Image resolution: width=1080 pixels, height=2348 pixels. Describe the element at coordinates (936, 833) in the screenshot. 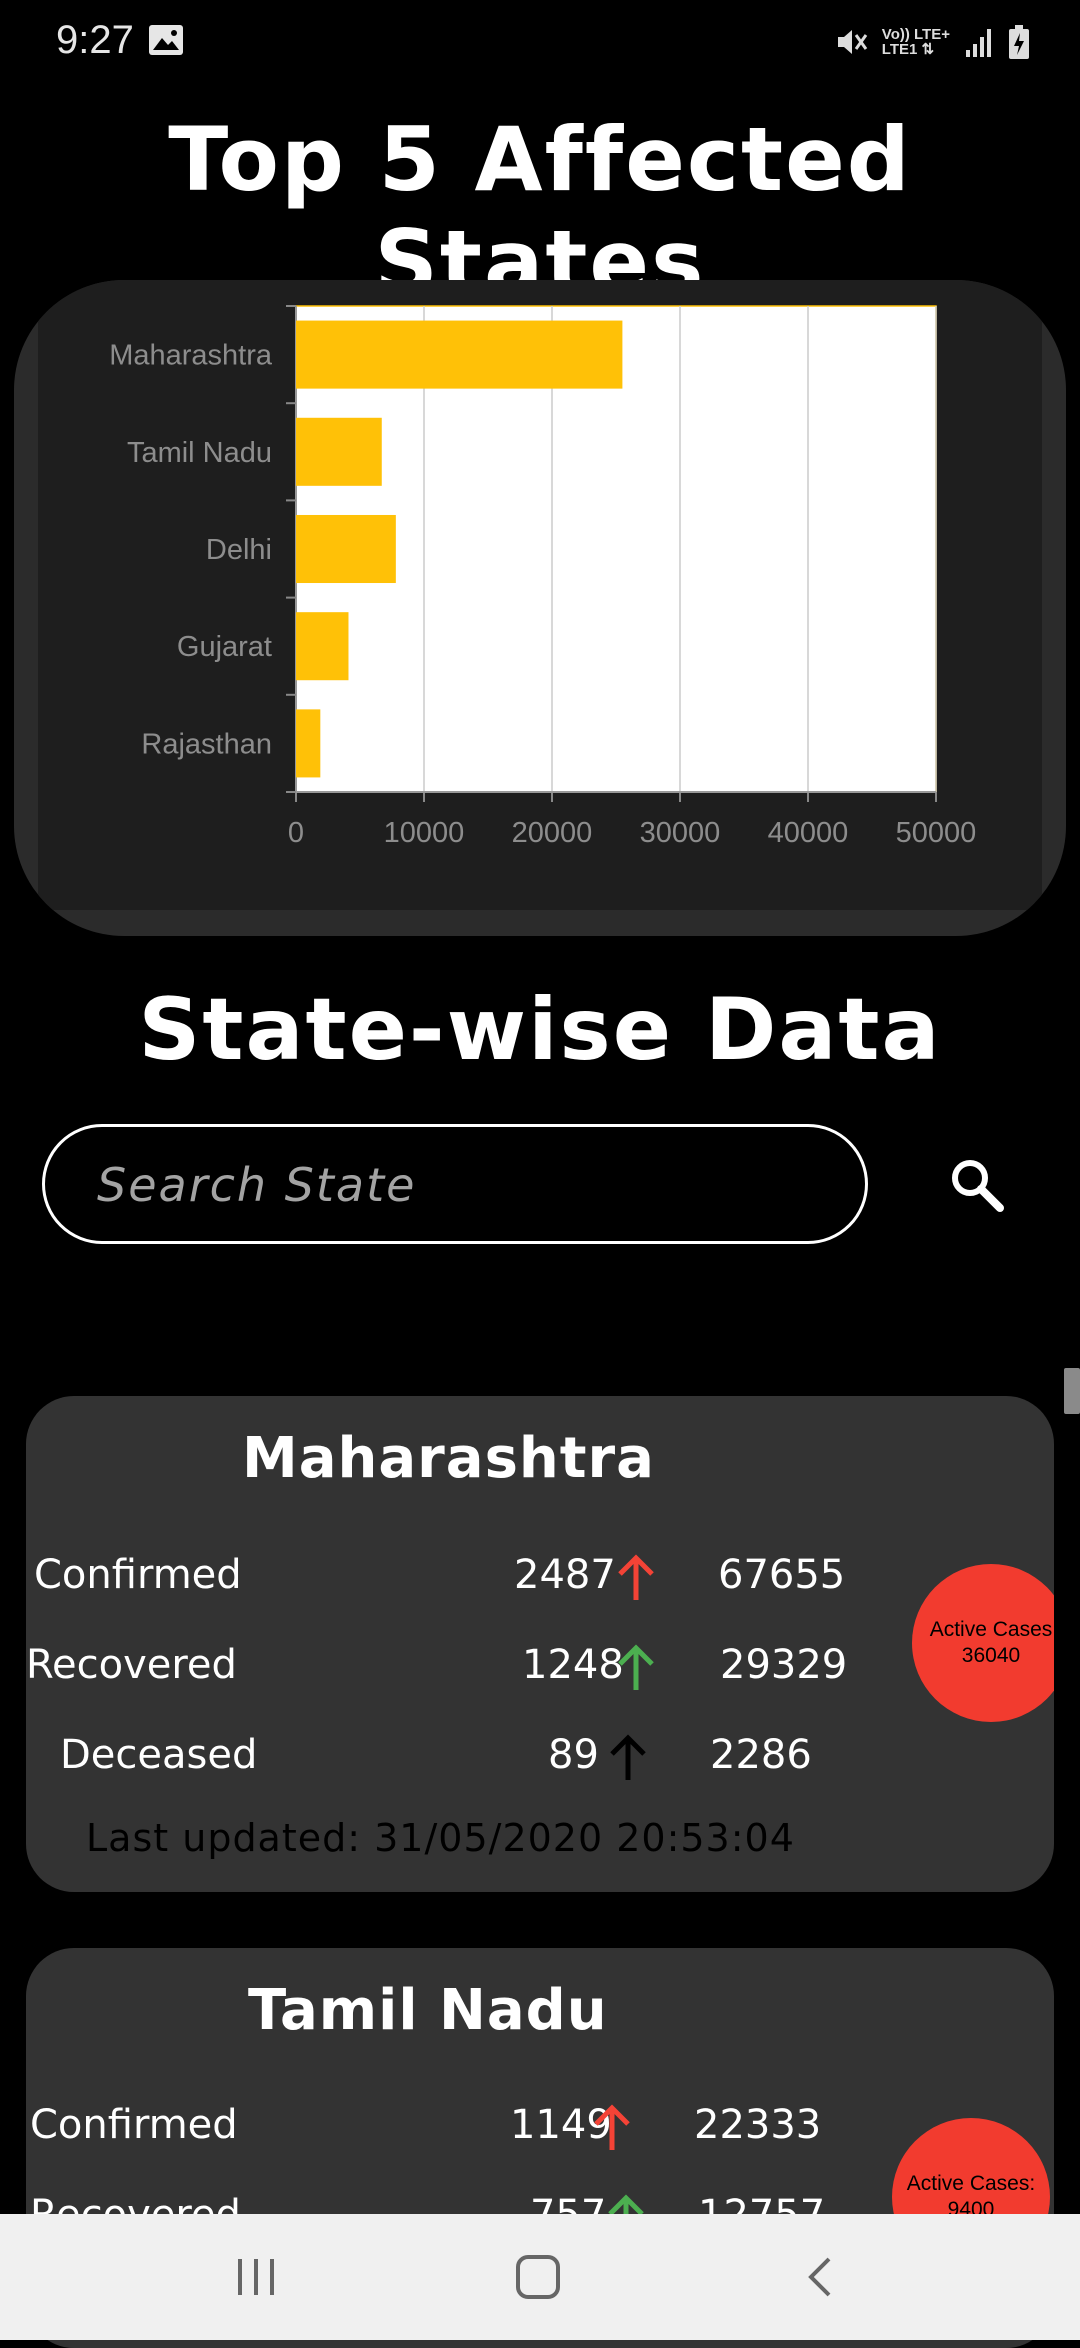

I see `chart-x-tick-label: 50000` at that location.